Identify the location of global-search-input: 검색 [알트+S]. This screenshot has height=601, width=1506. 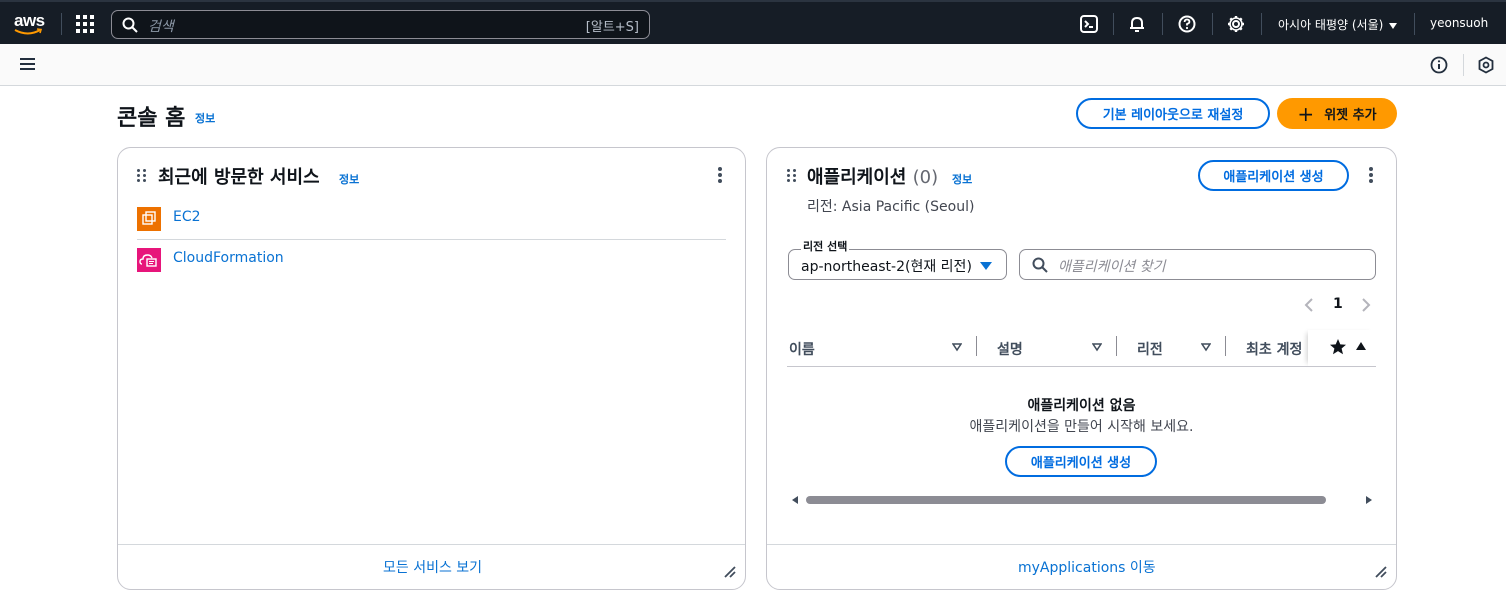
(380, 24).